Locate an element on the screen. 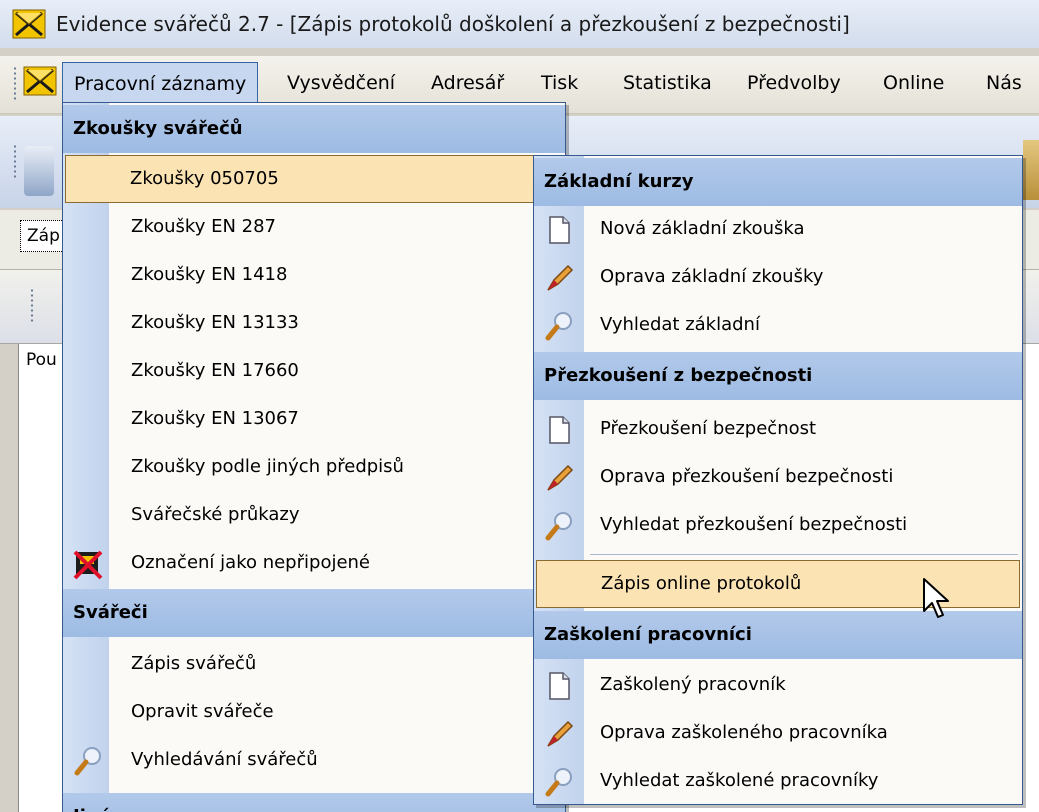  menu-item-svarecske-prukazy: Svářečské průkazy is located at coordinates (314, 516).